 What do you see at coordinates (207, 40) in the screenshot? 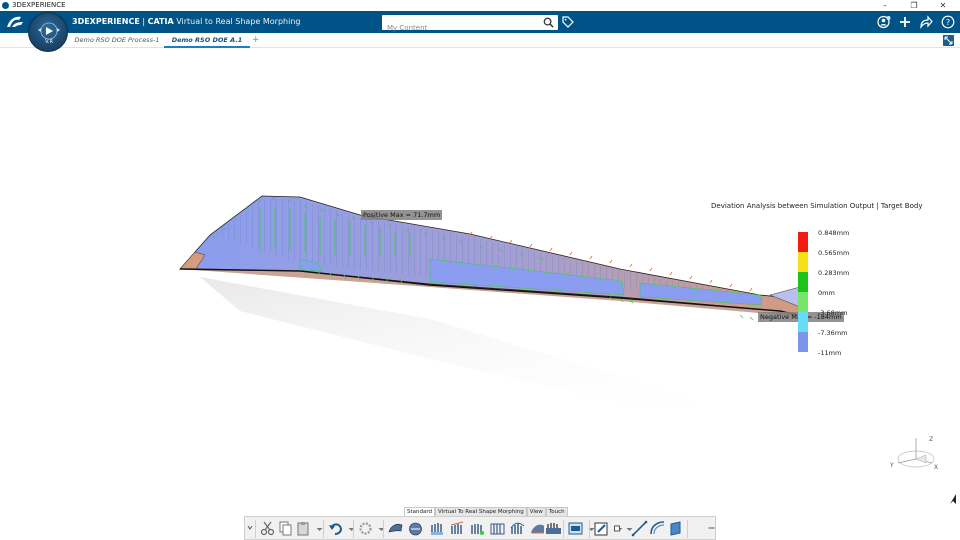
I see `tab-demo-rso-doe-a1: Demo RSO DOE A.1` at bounding box center [207, 40].